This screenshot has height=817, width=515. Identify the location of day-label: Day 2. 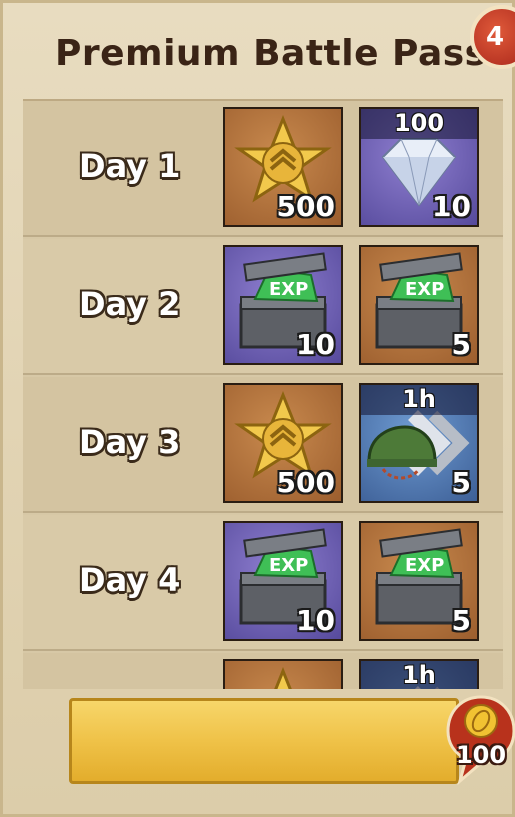
(130, 304).